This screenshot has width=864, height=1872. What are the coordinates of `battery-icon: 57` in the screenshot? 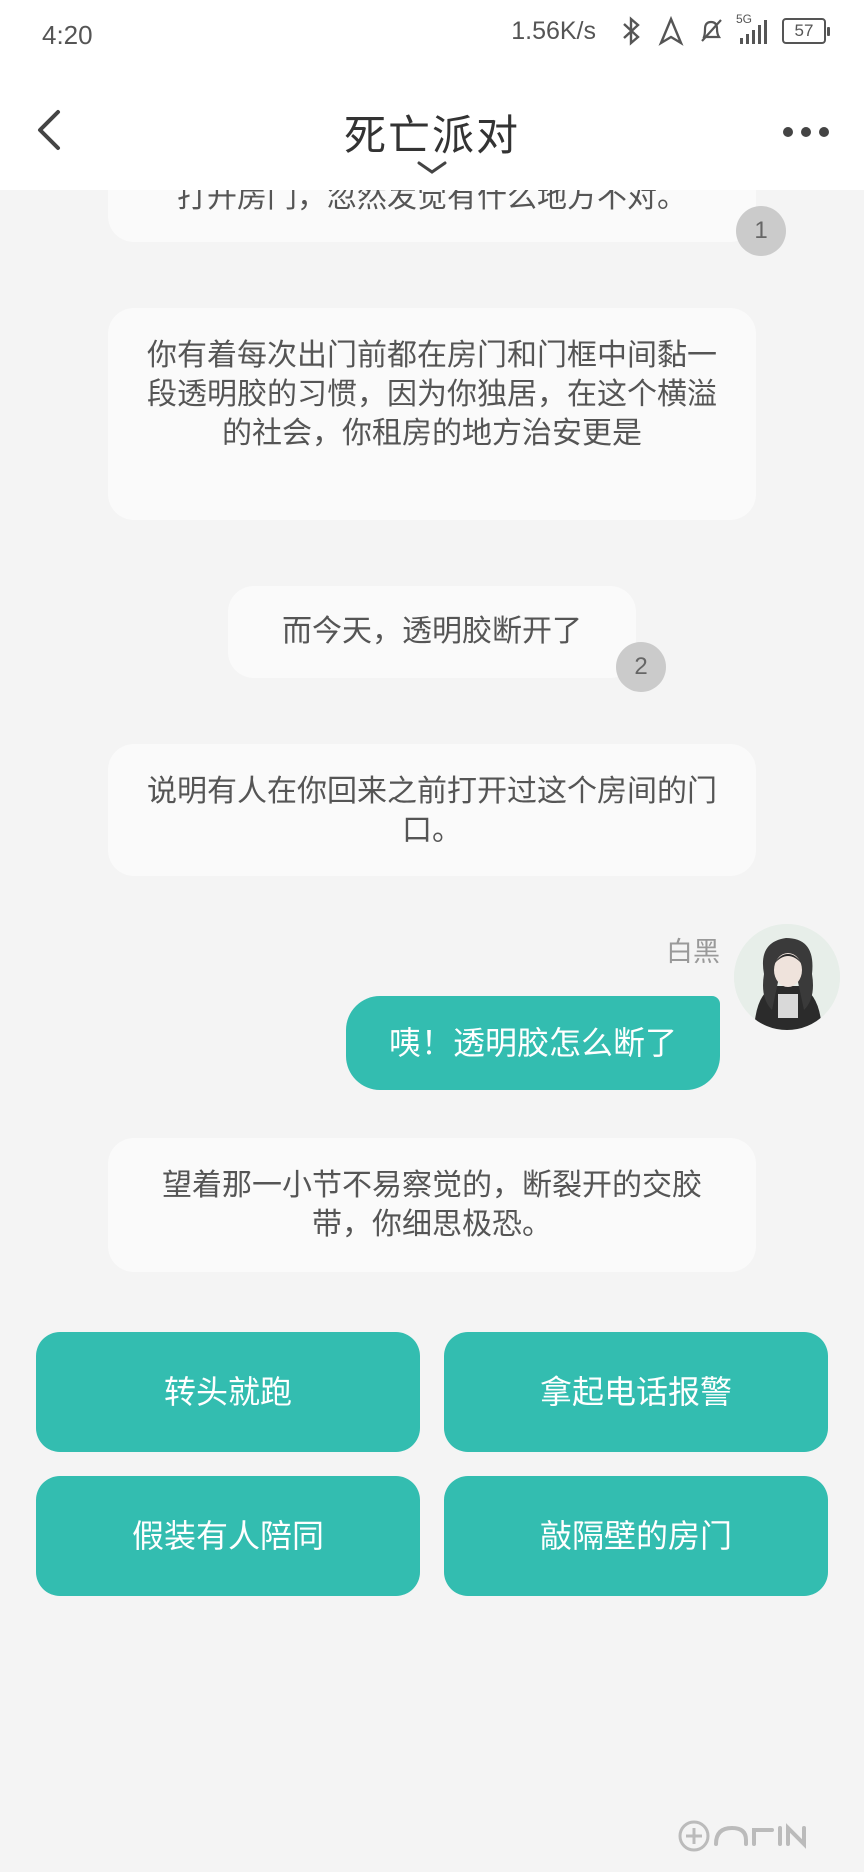 It's located at (806, 31).